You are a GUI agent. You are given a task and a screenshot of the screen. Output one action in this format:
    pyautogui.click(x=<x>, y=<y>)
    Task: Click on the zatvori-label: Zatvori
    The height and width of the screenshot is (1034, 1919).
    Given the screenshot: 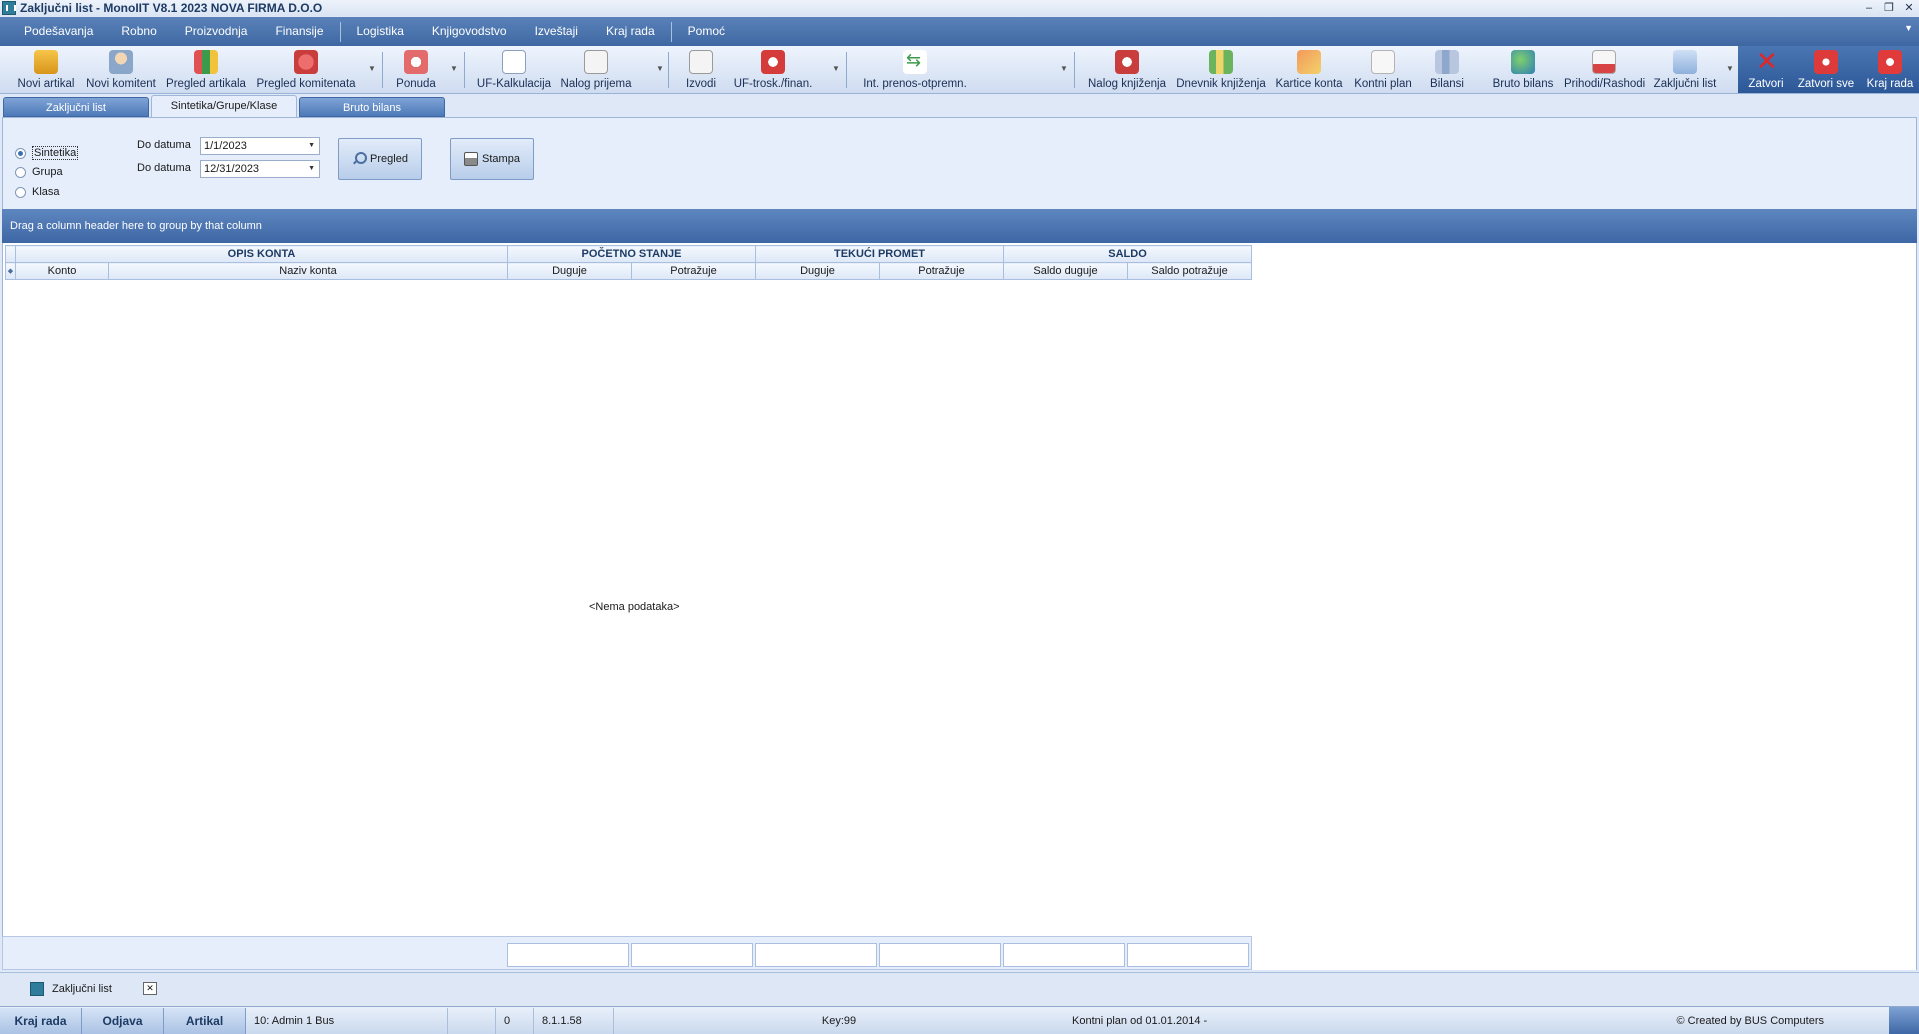 What is the action you would take?
    pyautogui.click(x=1766, y=84)
    